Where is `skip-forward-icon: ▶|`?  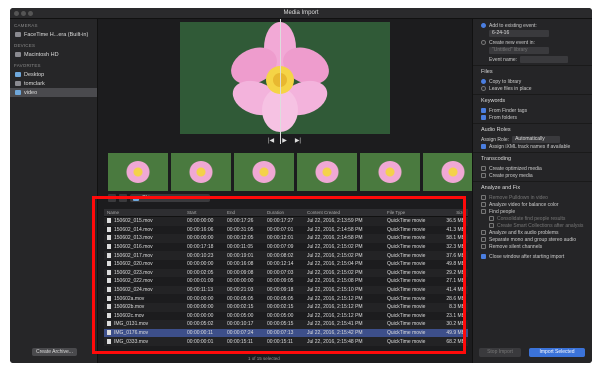 skip-forward-icon: ▶| is located at coordinates (298, 140).